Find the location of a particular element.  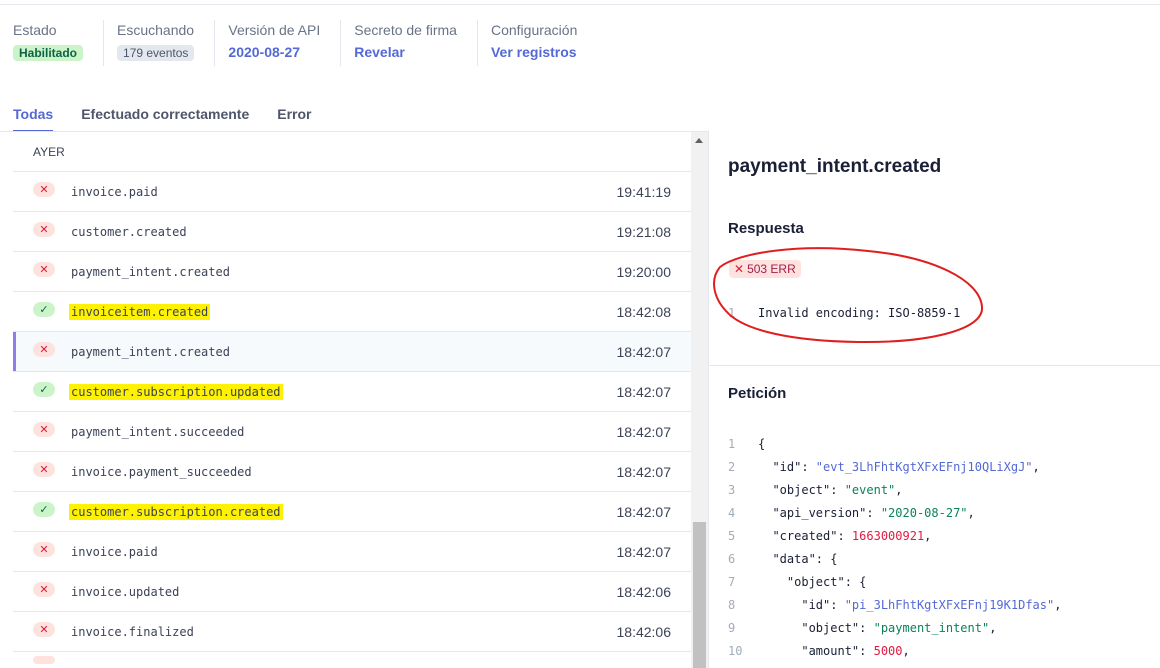

response-title: Respuesta is located at coordinates (766, 228).